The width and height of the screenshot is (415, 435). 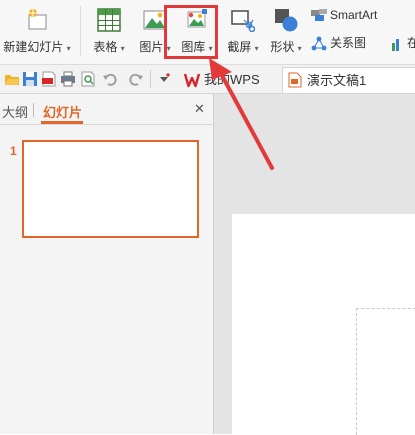 What do you see at coordinates (241, 114) in the screenshot?
I see `annotation-arrow` at bounding box center [241, 114].